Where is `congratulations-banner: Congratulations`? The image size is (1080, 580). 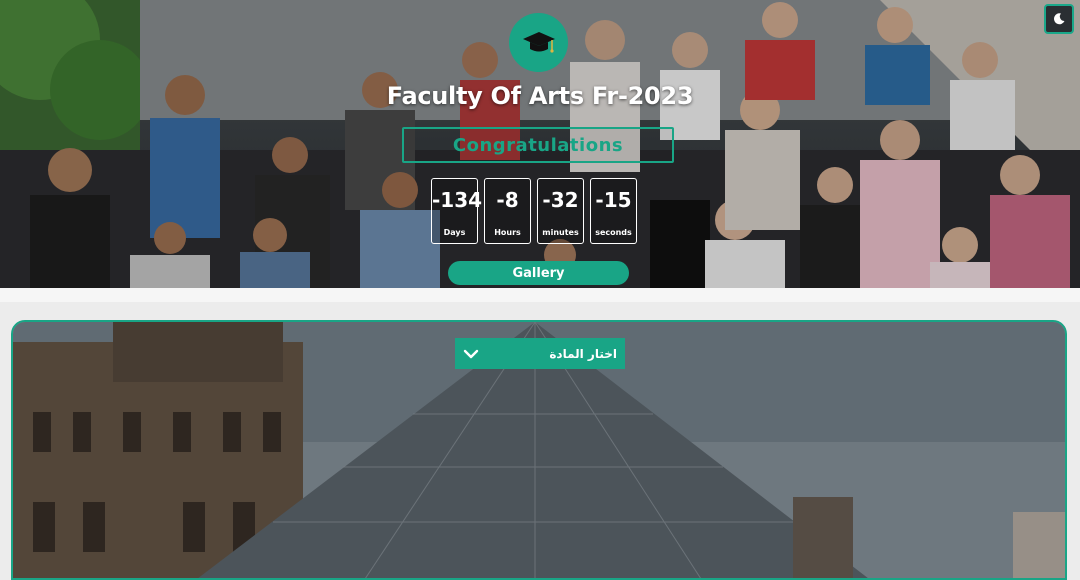
congratulations-banner: Congratulations is located at coordinates (538, 145).